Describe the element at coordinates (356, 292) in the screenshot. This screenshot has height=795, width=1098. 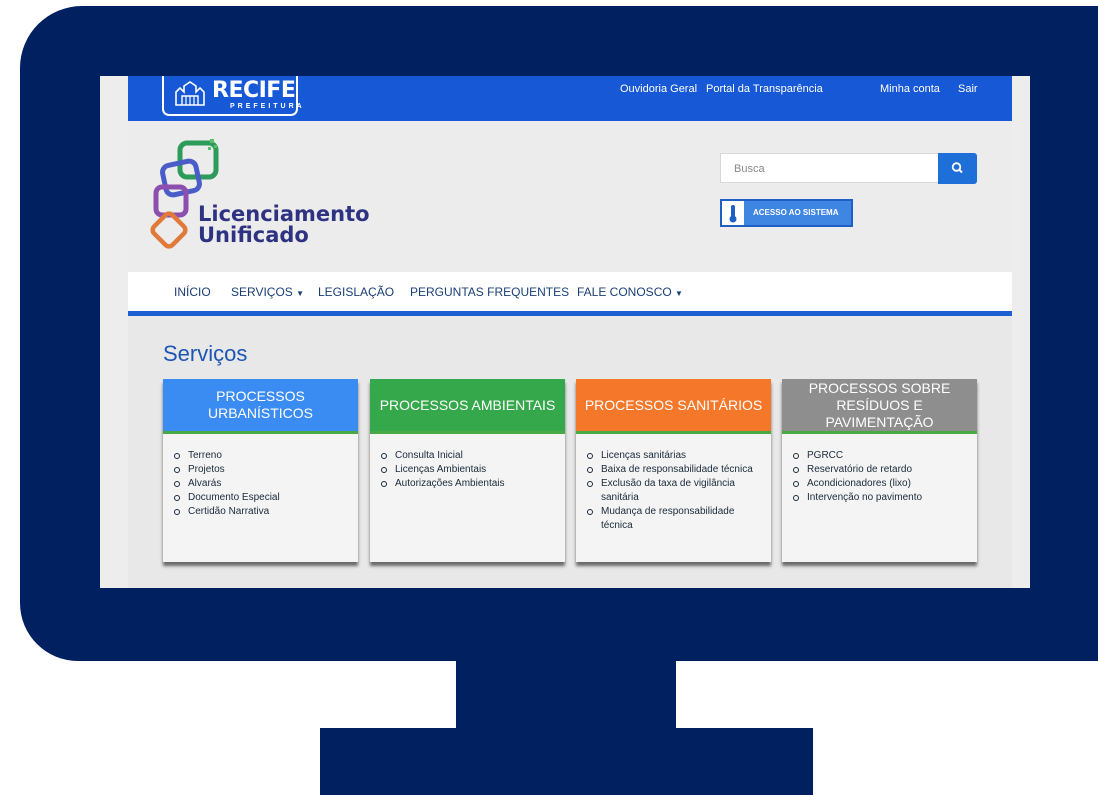
I see `nav-legislacao: LEGISLAÇÃO` at that location.